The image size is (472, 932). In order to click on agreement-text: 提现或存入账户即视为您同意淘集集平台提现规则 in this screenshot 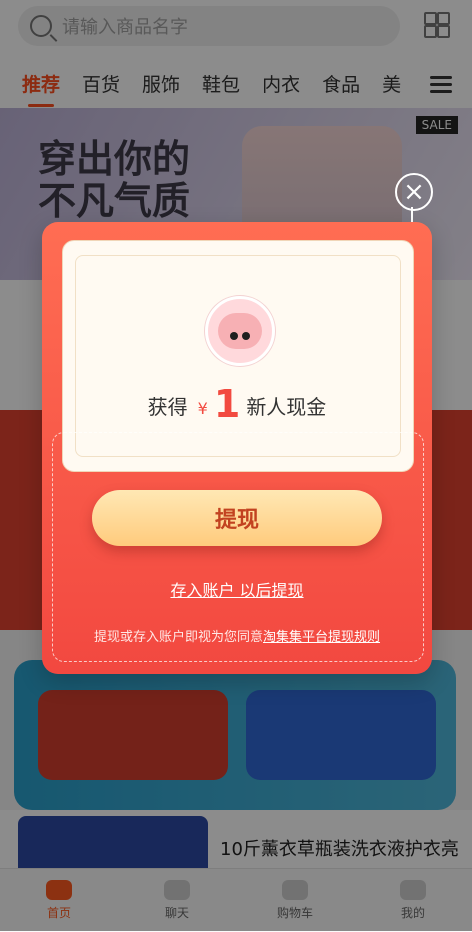, I will do `click(237, 635)`.